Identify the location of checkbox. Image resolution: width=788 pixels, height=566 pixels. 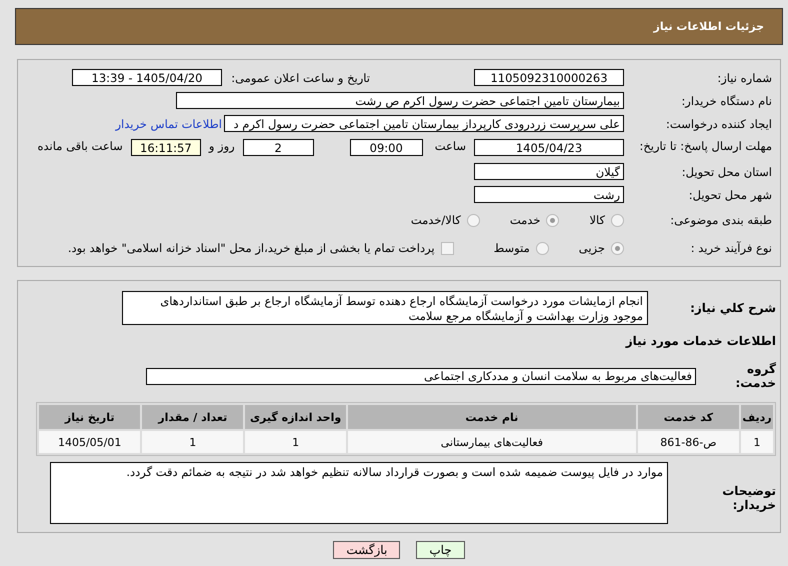
(447, 248).